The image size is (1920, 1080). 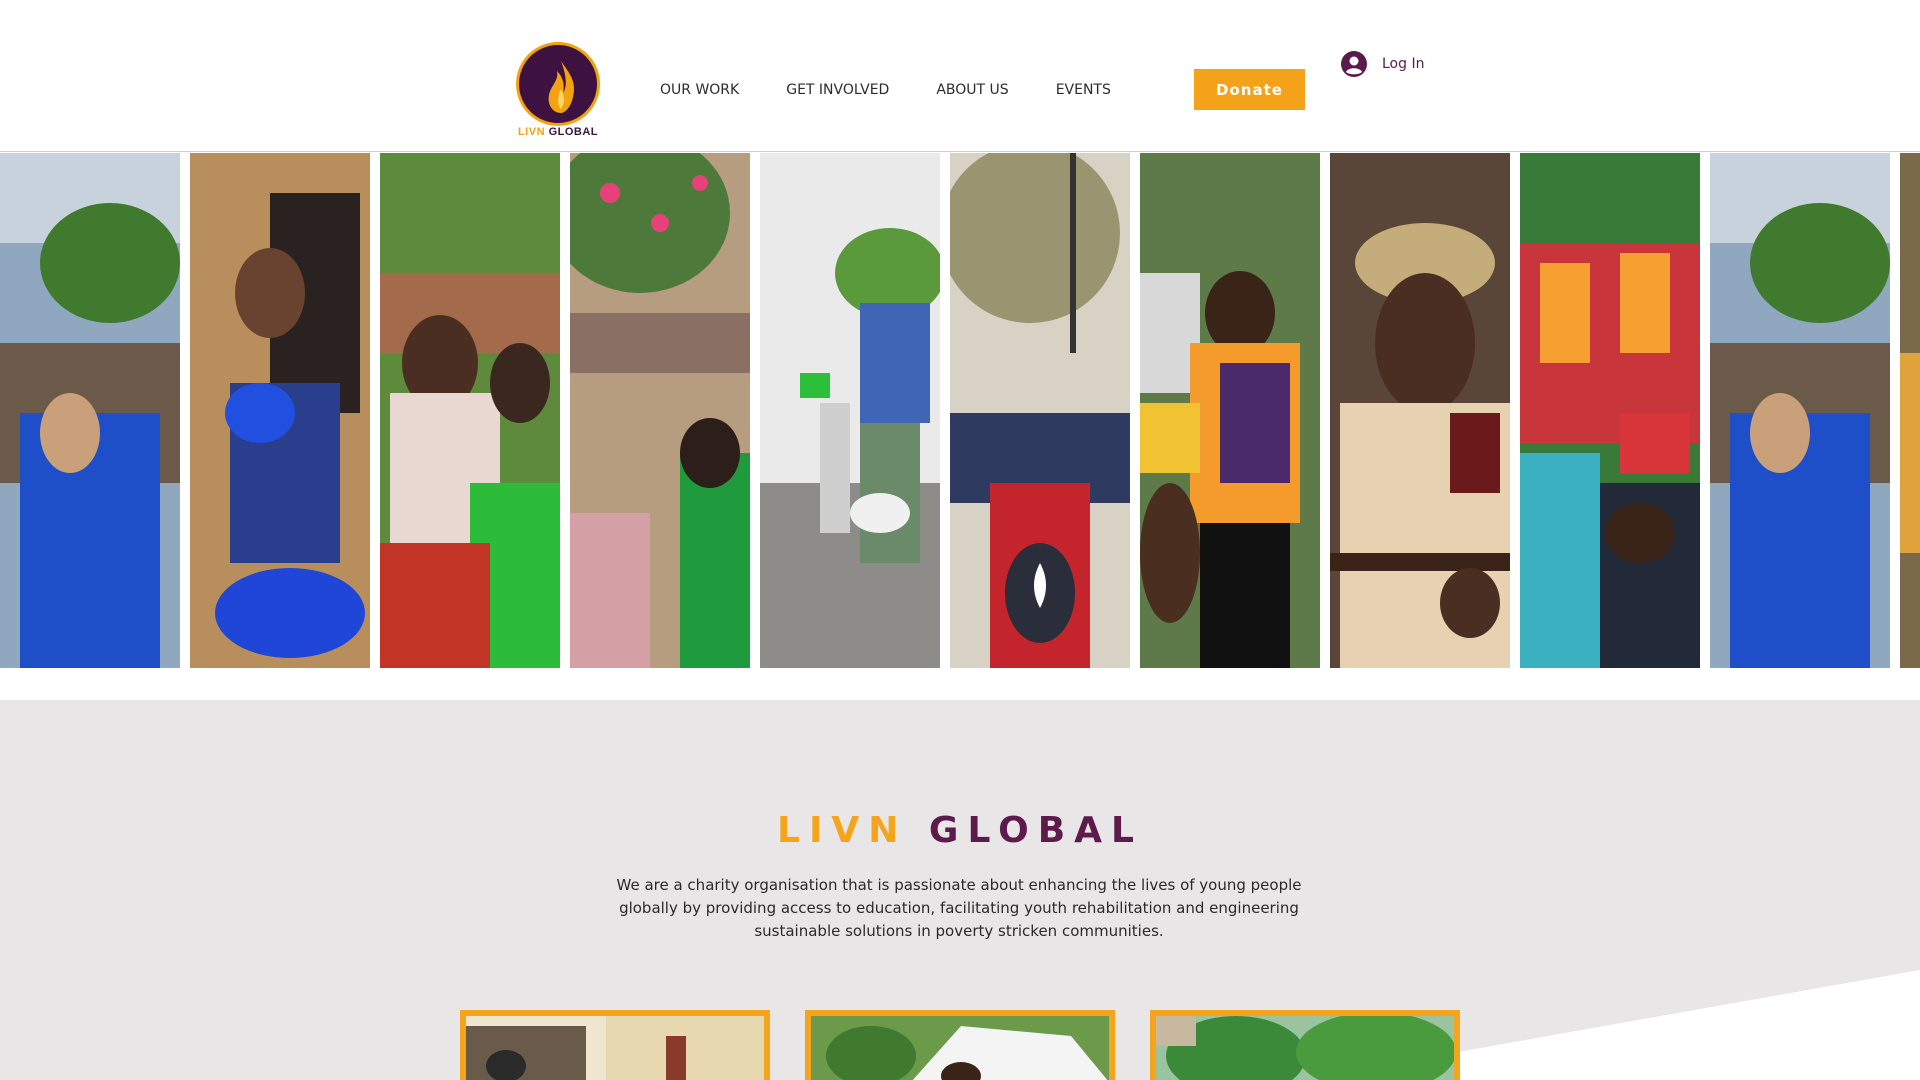 What do you see at coordinates (1249, 89) in the screenshot?
I see `donate-button: Donate` at bounding box center [1249, 89].